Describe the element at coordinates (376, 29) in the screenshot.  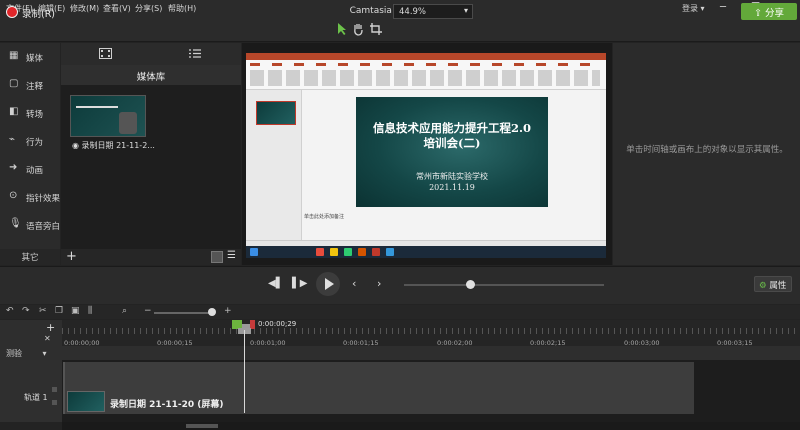
I see `crop-tool-icon` at that location.